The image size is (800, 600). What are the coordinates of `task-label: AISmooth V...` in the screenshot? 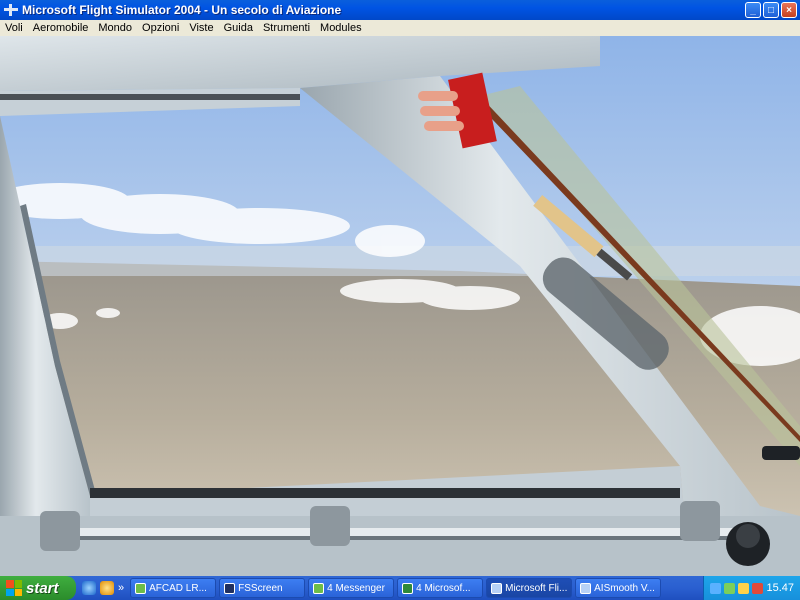 It's located at (624, 588).